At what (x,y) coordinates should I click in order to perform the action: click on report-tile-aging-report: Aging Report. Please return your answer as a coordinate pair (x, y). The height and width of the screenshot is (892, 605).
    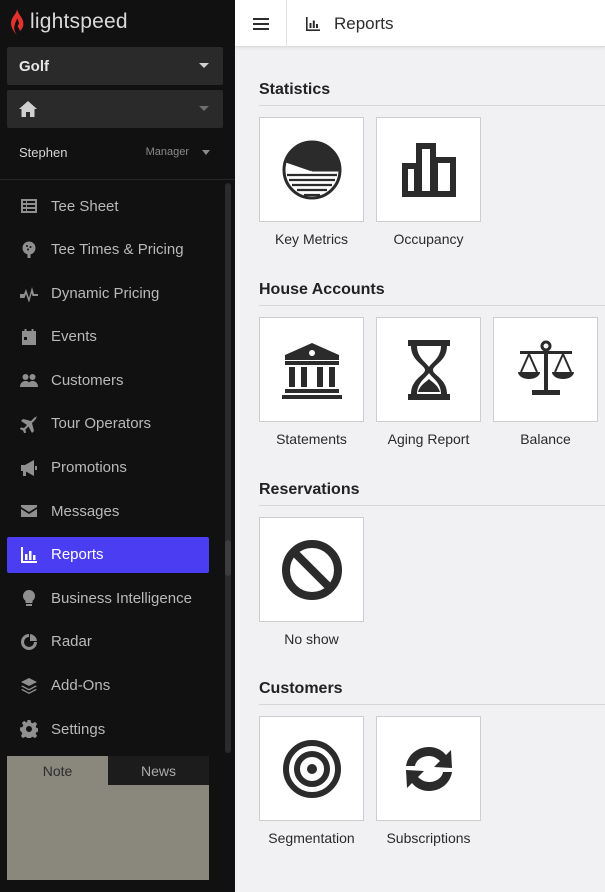
    Looking at the image, I should click on (428, 382).